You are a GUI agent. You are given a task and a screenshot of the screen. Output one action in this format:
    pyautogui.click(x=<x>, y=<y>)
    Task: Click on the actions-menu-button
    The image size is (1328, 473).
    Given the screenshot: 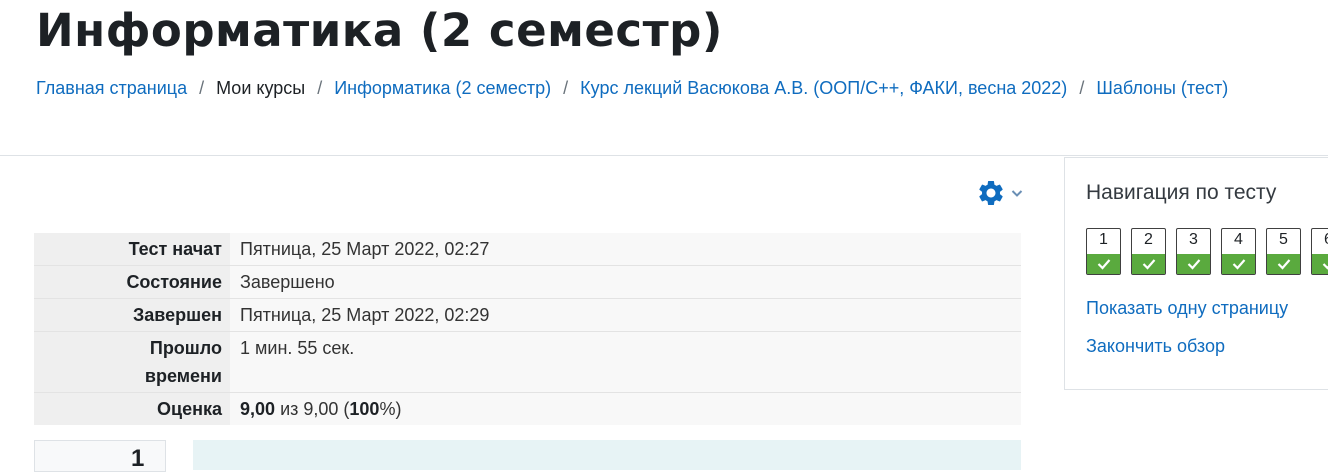 What is the action you would take?
    pyautogui.click(x=1000, y=193)
    